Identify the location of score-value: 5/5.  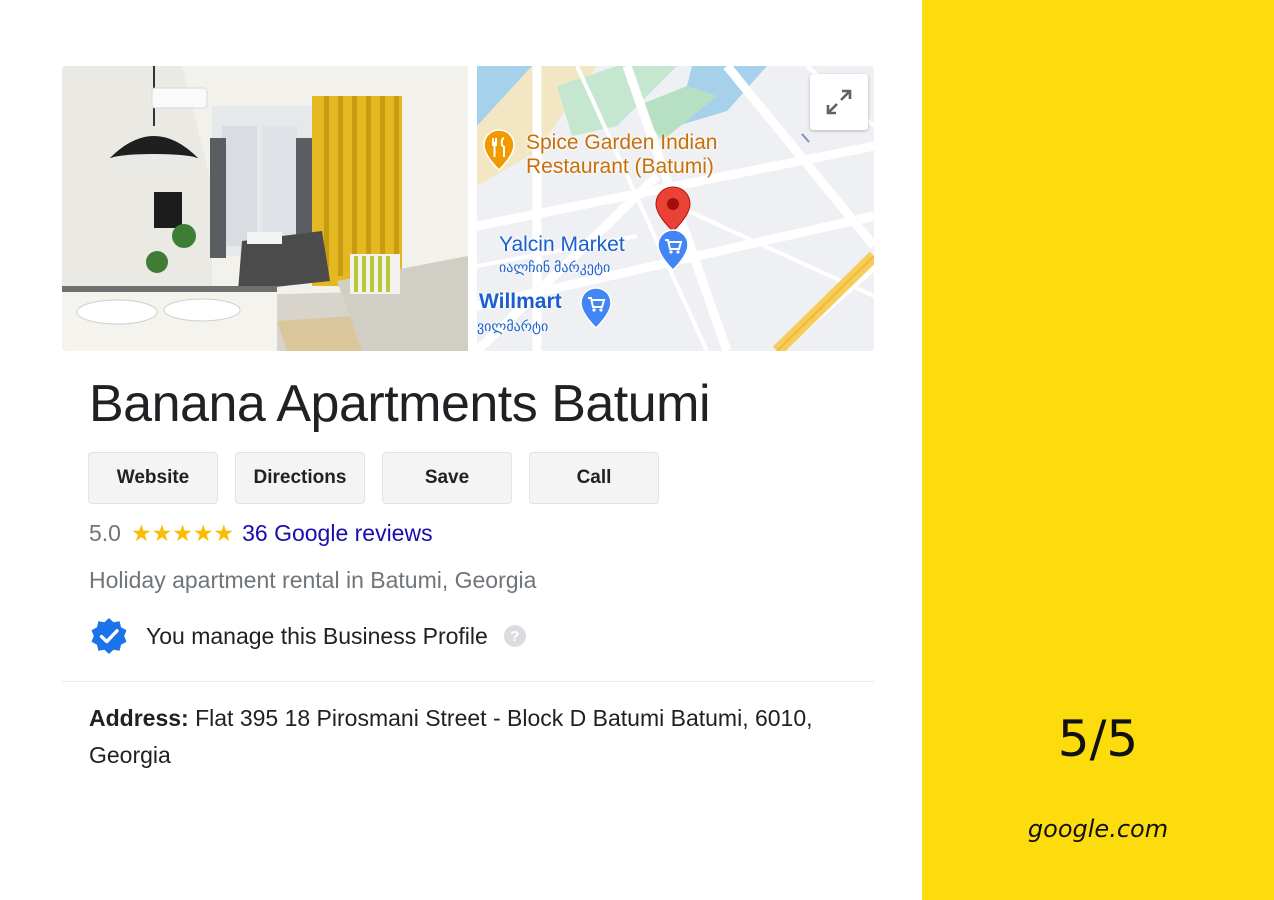
(1098, 739).